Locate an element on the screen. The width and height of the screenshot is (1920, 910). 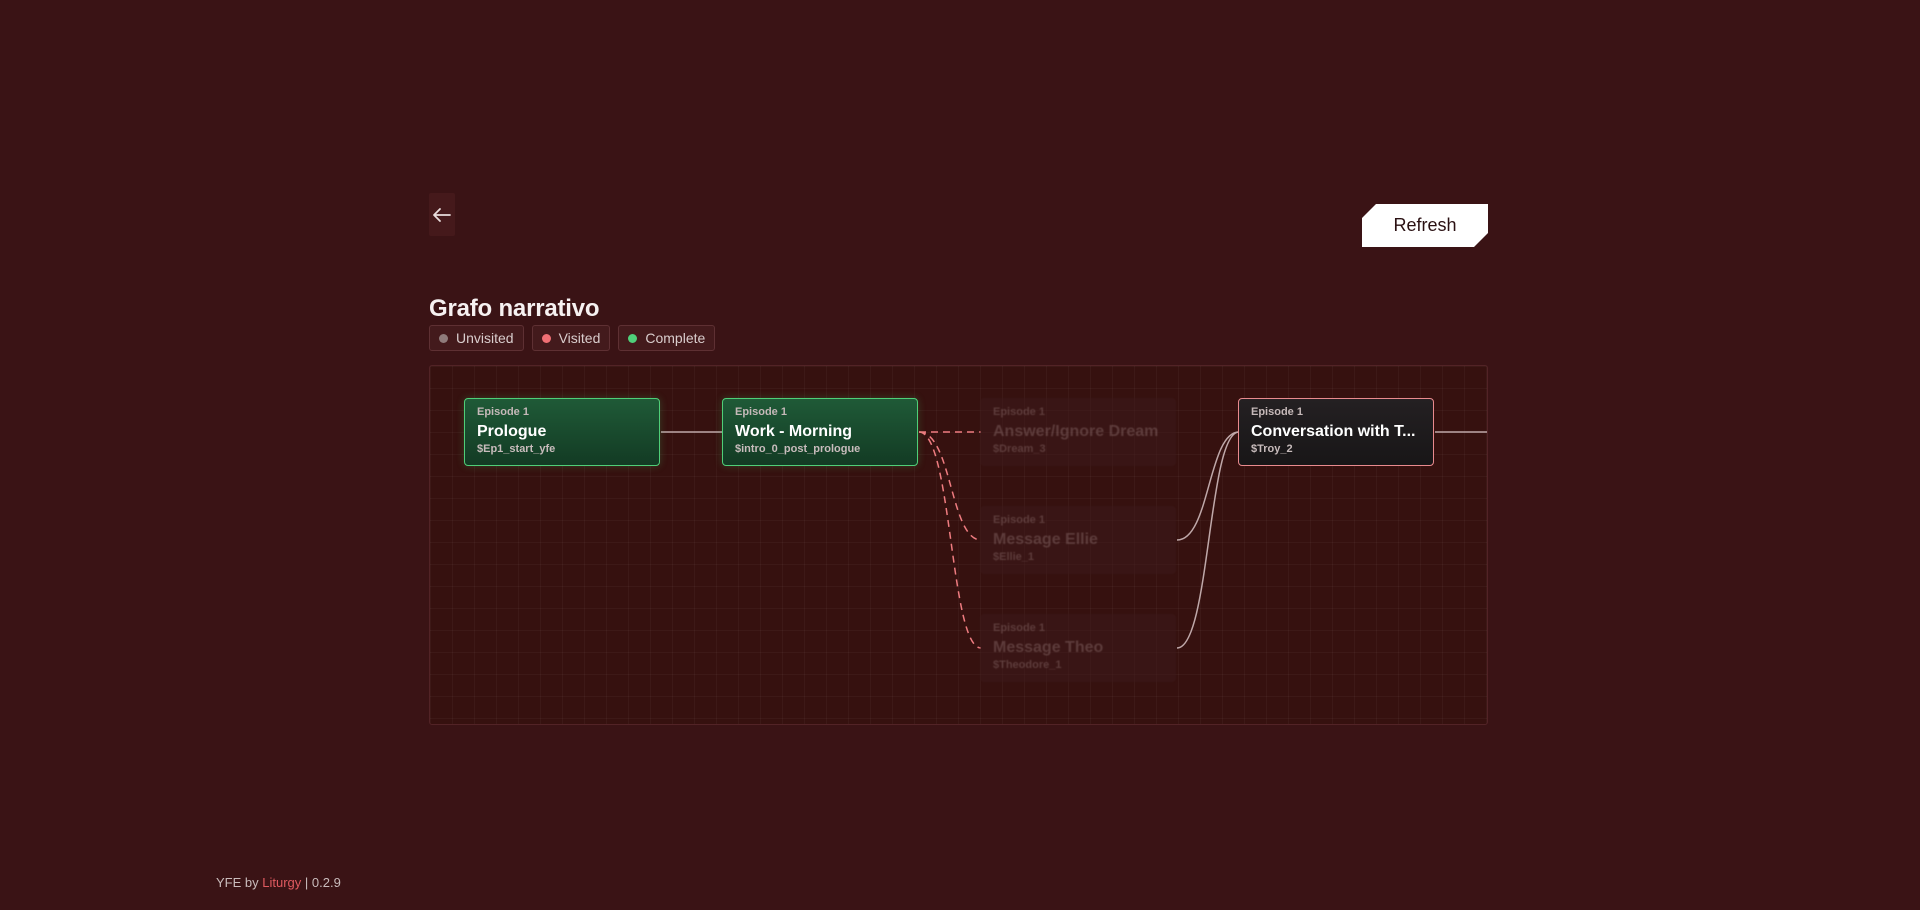
graph-node-conversation-troy: Episode 1 Conversation with T... $Troy_2 is located at coordinates (1336, 432).